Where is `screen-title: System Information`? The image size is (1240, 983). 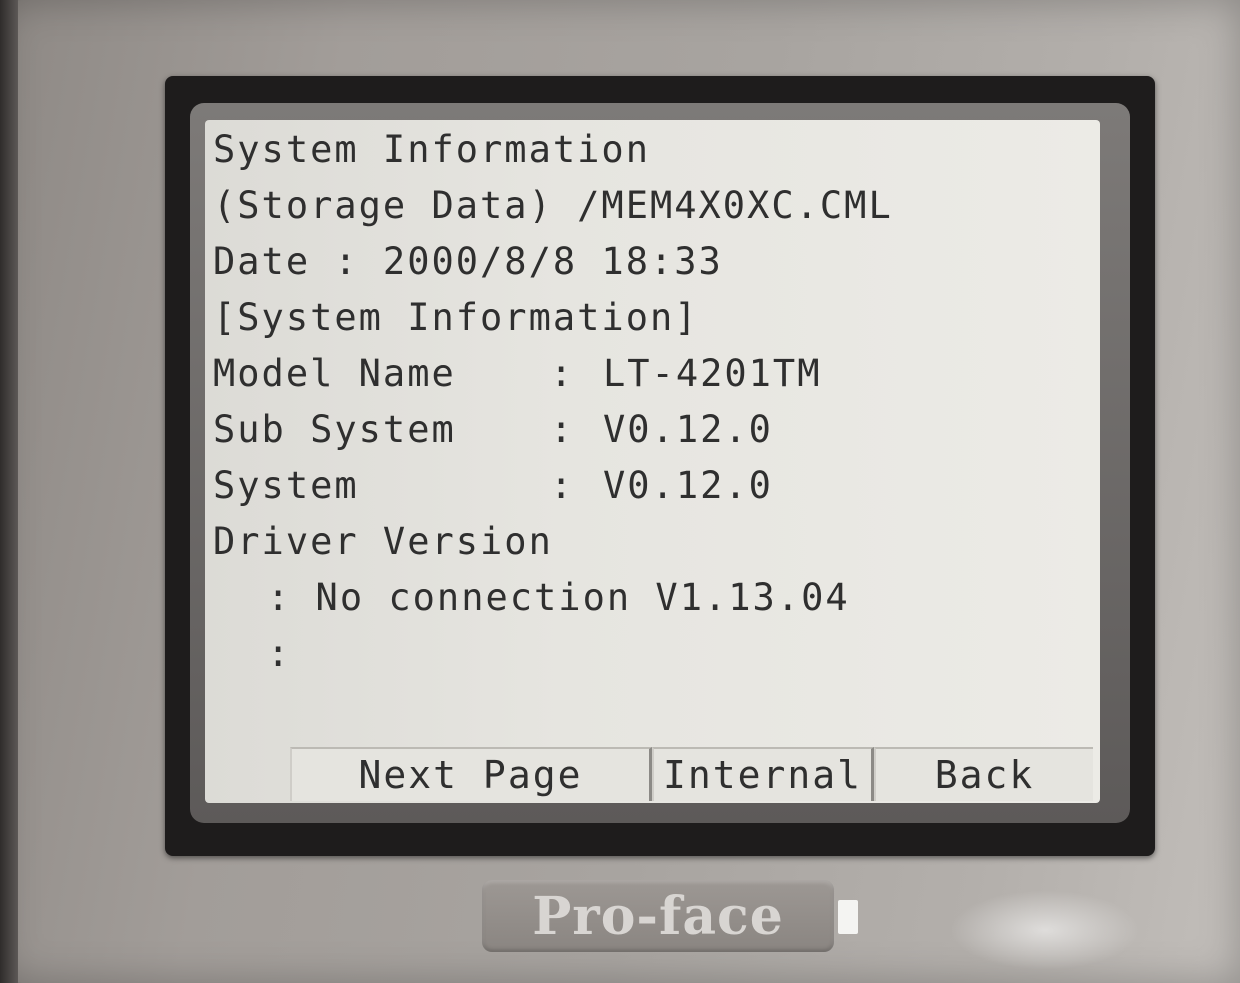 screen-title: System Information is located at coordinates (431, 149).